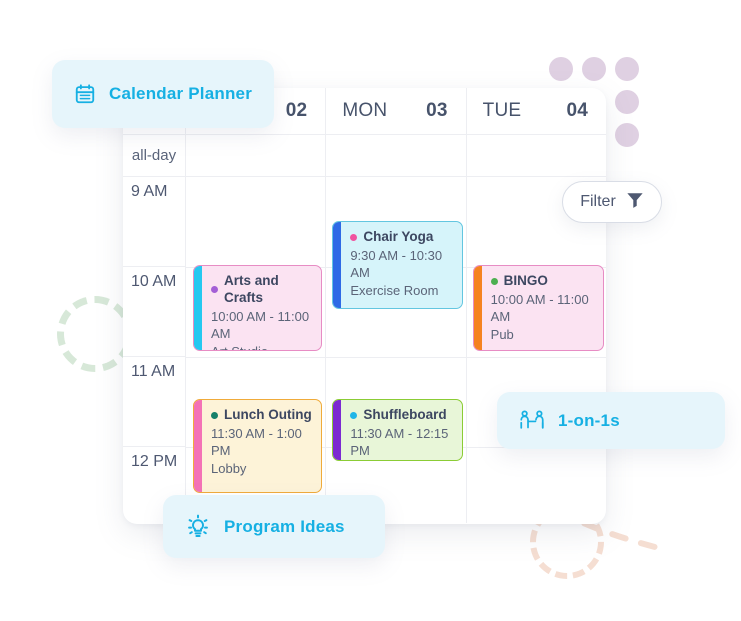 The height and width of the screenshot is (621, 741). What do you see at coordinates (181, 93) in the screenshot?
I see `chip-label: Calendar Planner` at bounding box center [181, 93].